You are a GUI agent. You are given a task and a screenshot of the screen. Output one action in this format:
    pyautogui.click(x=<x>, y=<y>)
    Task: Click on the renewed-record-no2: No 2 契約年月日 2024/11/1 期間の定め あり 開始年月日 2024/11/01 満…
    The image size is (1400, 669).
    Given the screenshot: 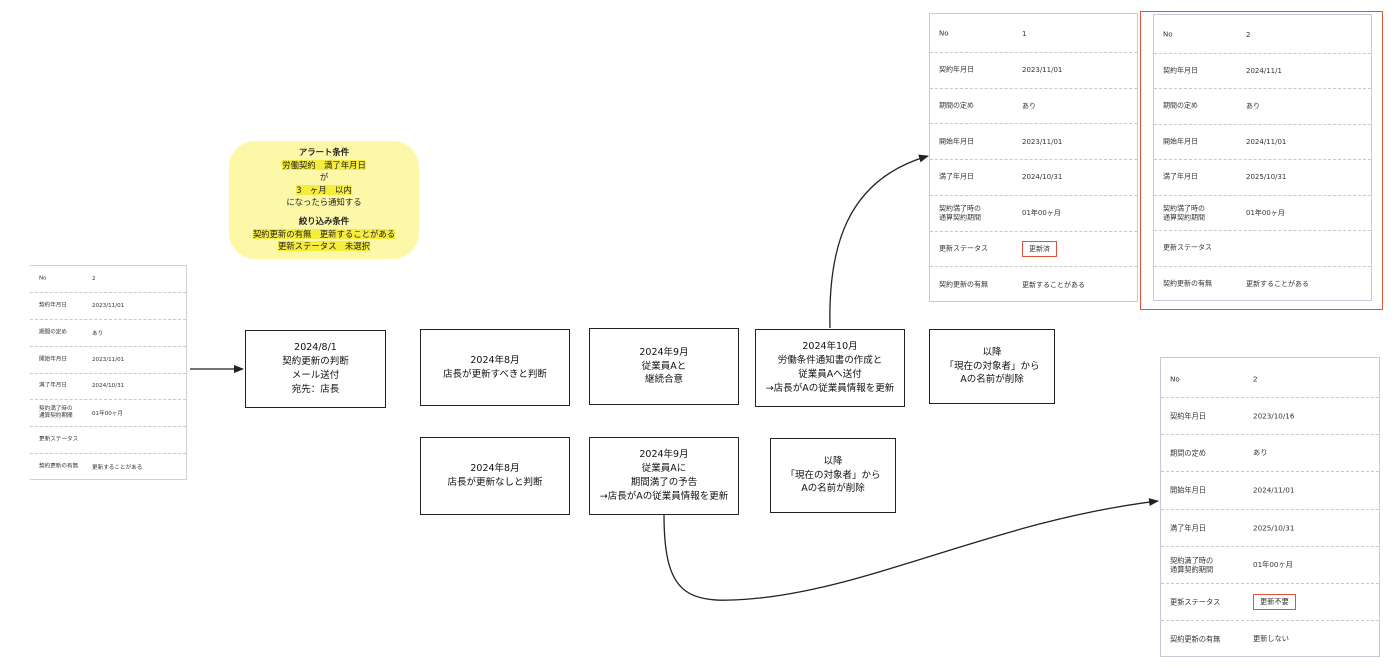 What is the action you would take?
    pyautogui.click(x=1262, y=157)
    